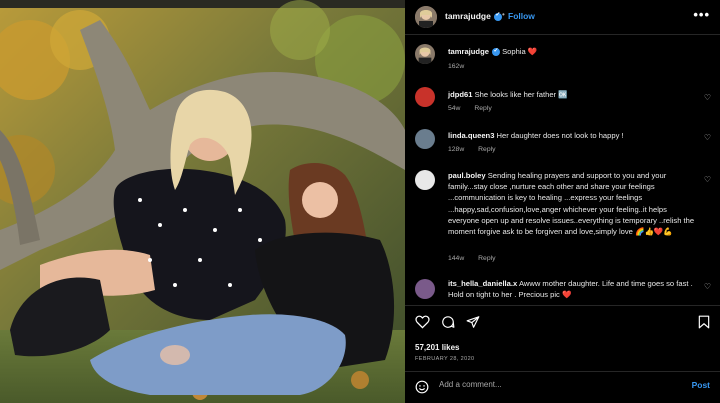  I want to click on comment-time: 144w, so click(456, 258).